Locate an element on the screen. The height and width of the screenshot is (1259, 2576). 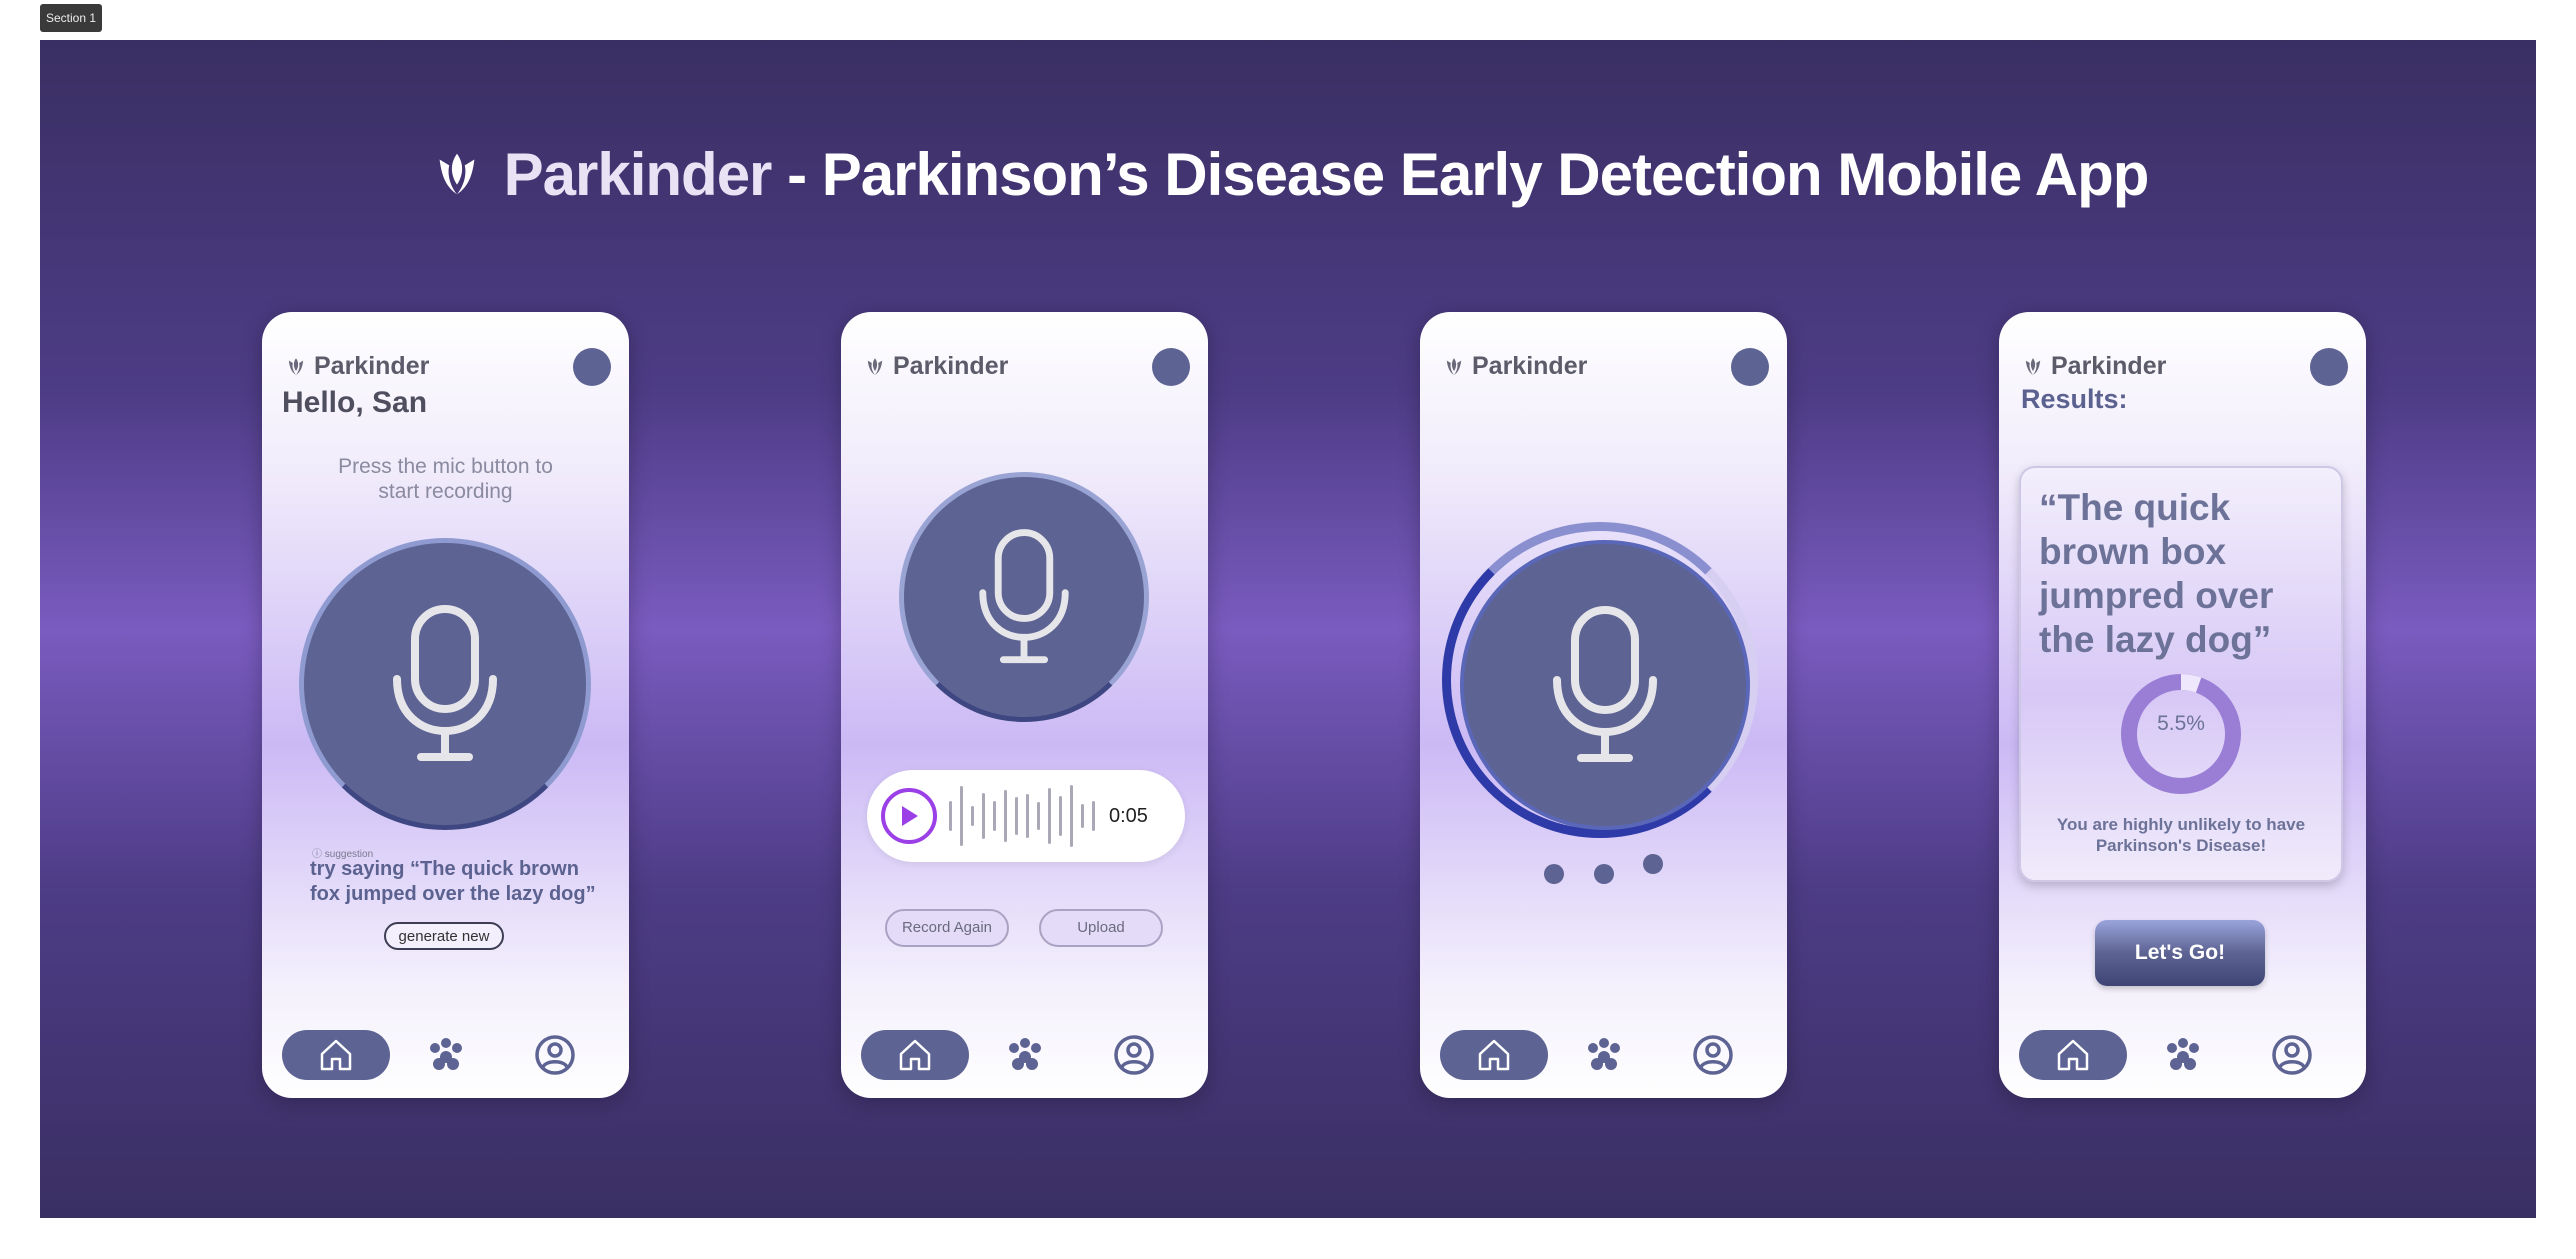
generate-new-button: generate new is located at coordinates (444, 936).